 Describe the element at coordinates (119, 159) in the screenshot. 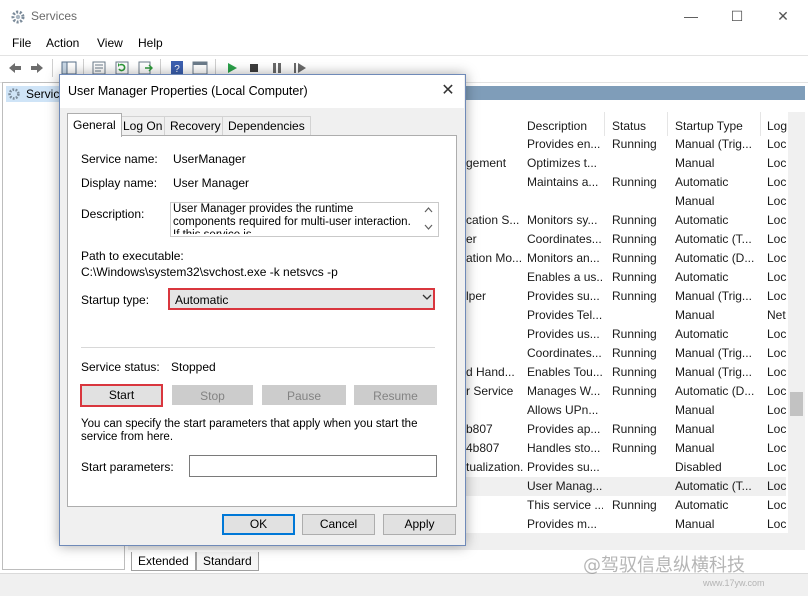

I see `service-name-label: Service name:` at that location.